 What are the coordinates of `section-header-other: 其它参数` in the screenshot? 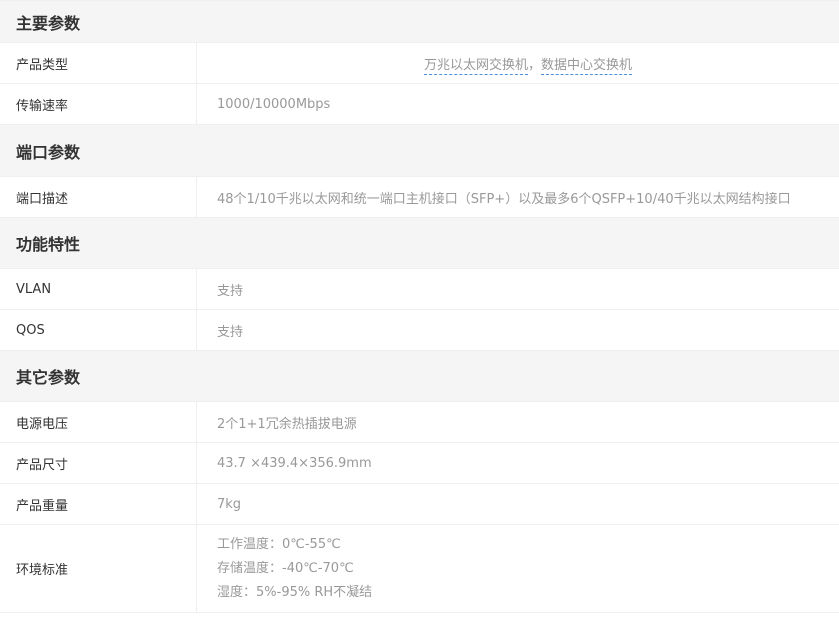 It's located at (419, 376).